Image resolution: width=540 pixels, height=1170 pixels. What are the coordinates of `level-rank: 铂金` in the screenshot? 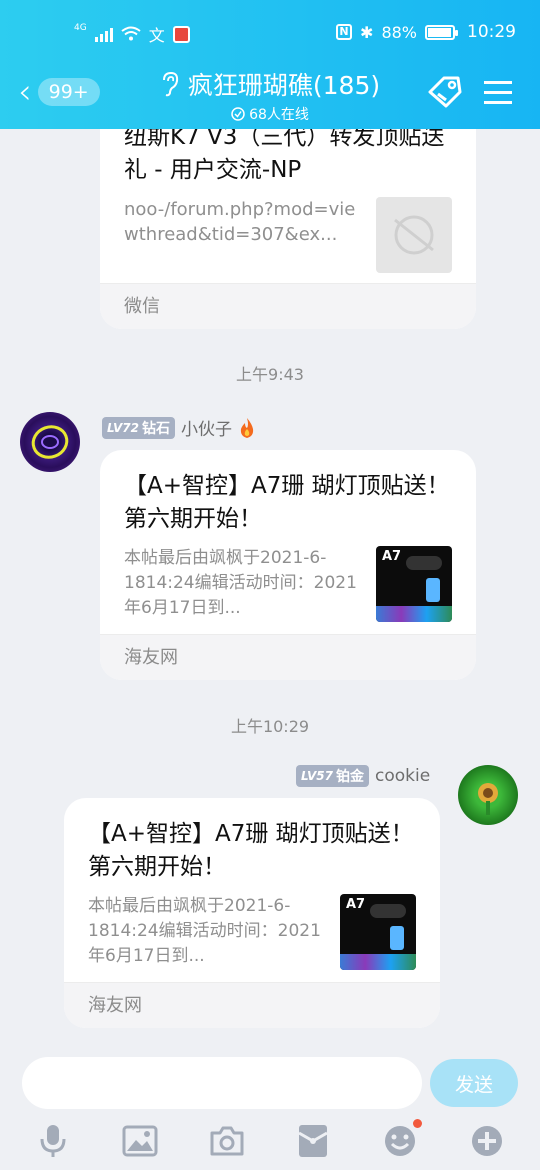 It's located at (349, 777).